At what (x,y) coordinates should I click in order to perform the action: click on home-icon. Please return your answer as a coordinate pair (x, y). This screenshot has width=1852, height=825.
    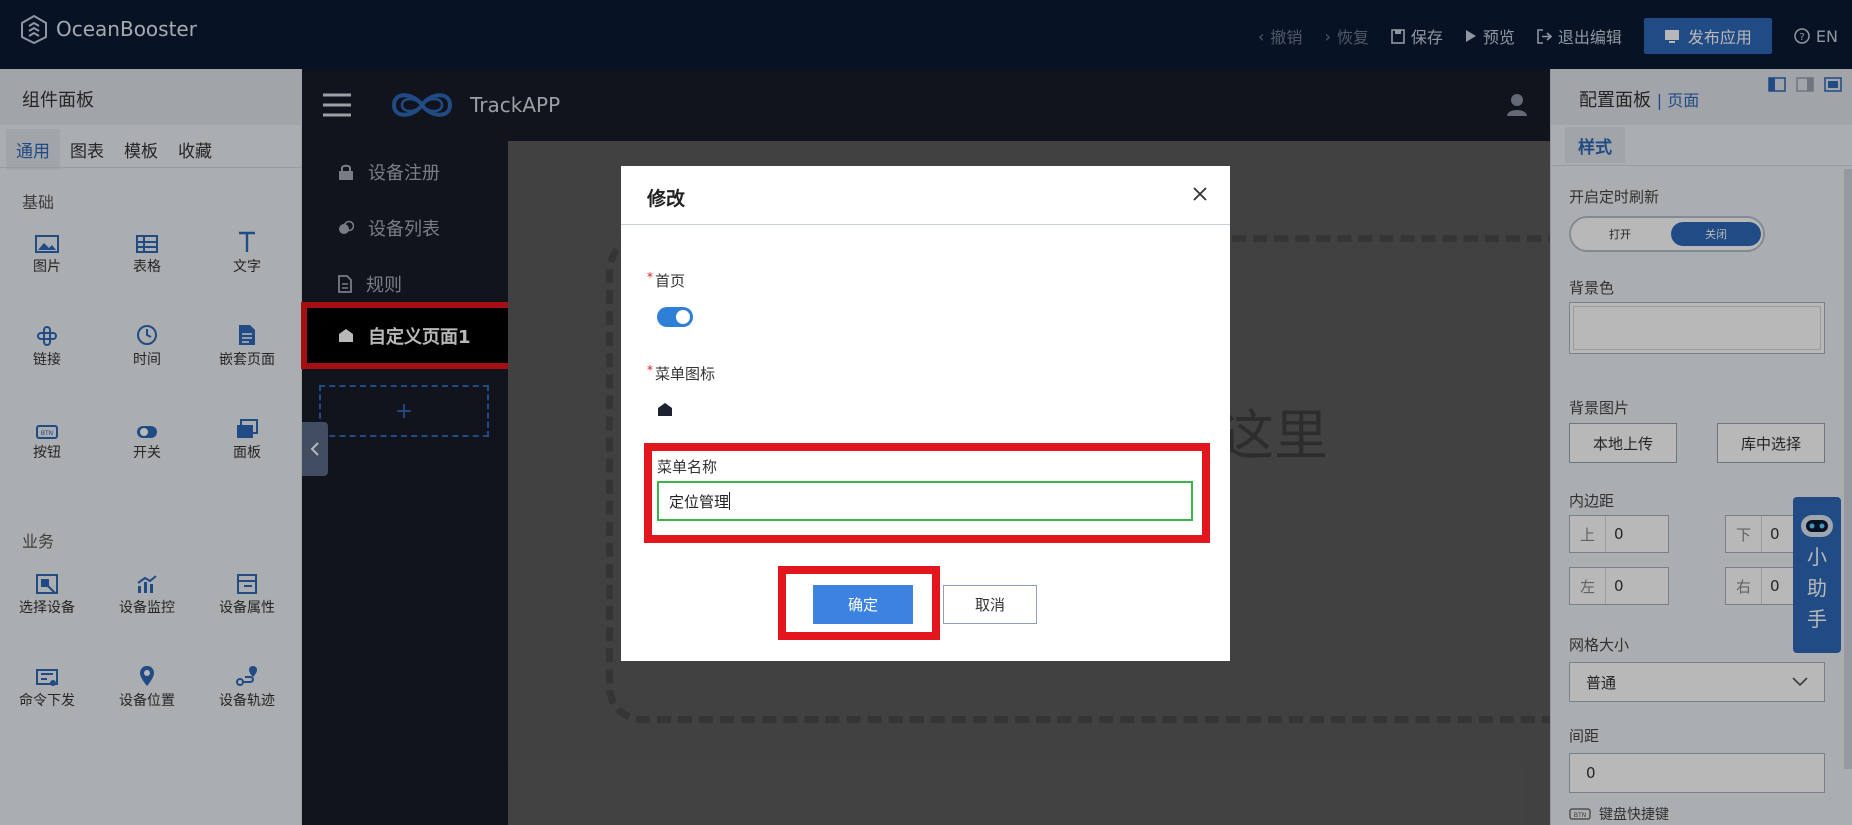
    Looking at the image, I should click on (665, 409).